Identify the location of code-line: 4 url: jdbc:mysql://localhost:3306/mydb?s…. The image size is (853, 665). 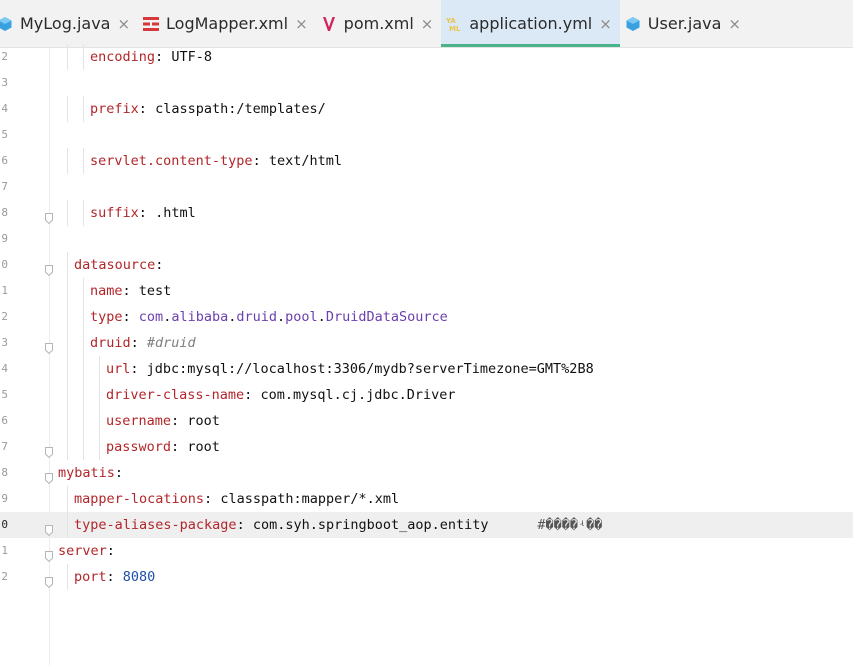
(426, 369).